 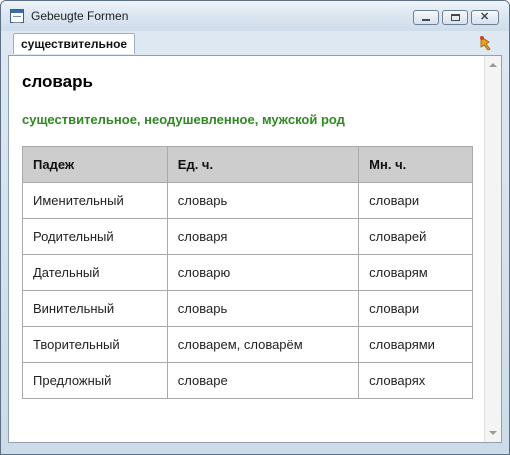 I want to click on plural-form: словарей, so click(x=415, y=236).